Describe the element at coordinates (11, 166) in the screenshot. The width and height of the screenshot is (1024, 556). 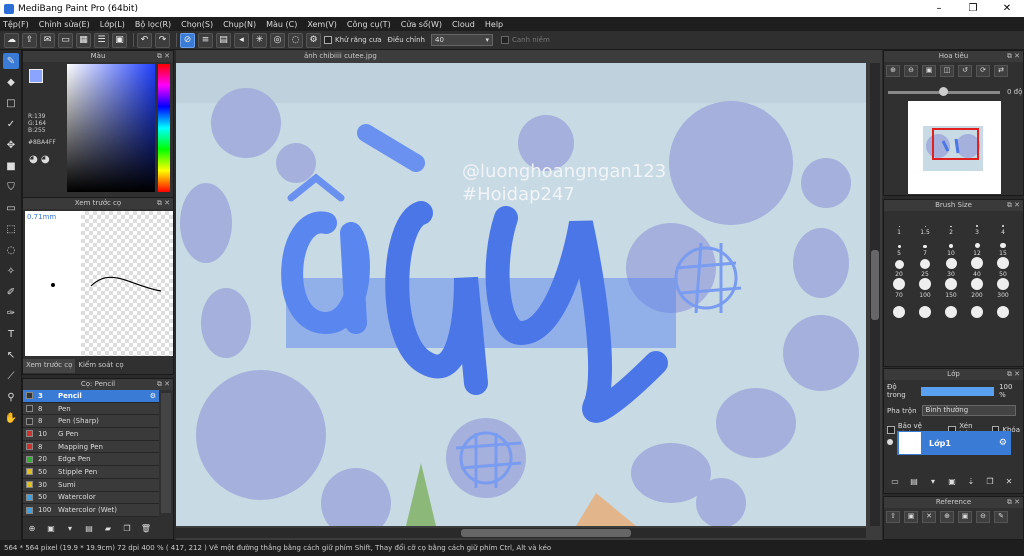
I see `fill-rect-tool-icon: ■` at that location.